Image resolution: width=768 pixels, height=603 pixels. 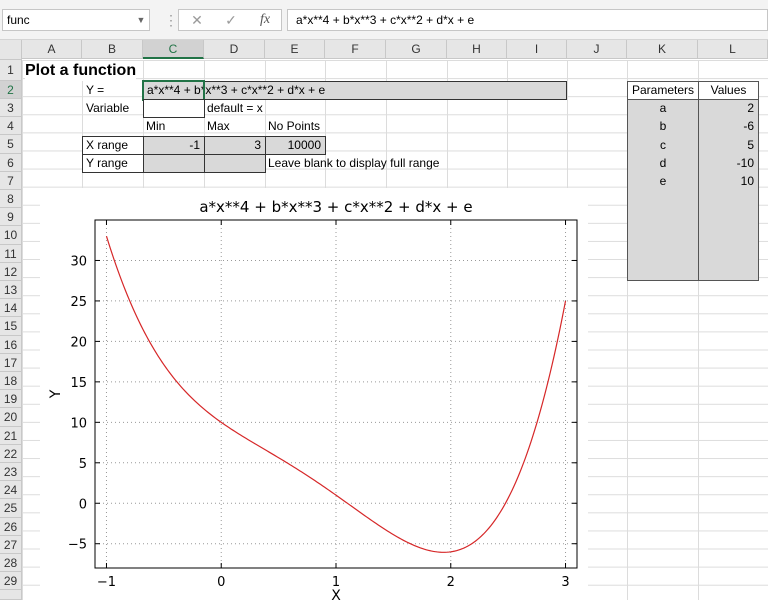 I want to click on x-tick-label: 0, so click(x=221, y=582).